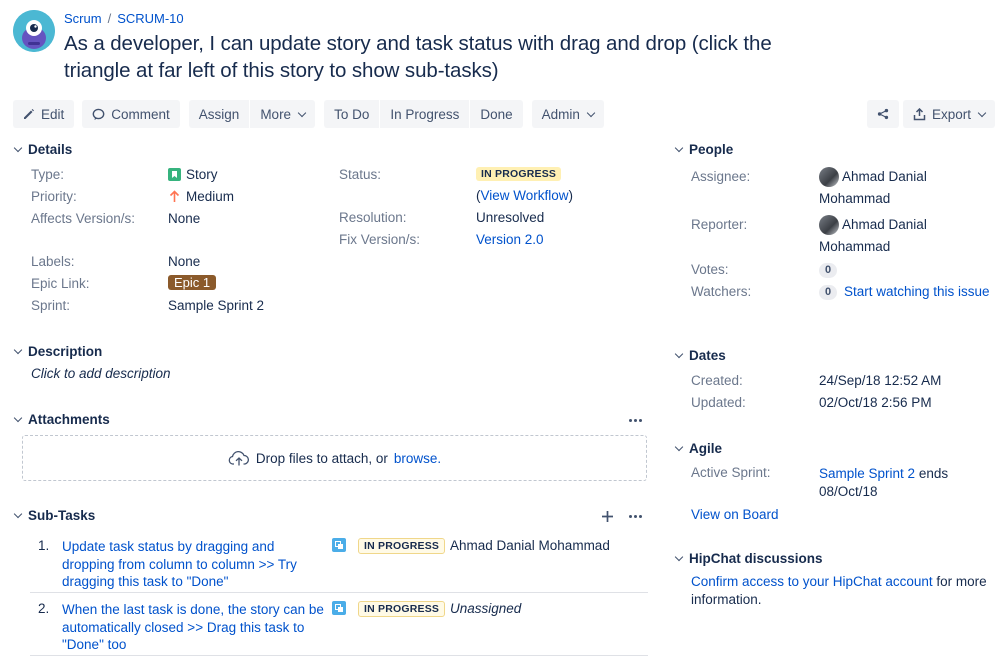 This screenshot has height=663, width=998. I want to click on todo-button: To Do, so click(352, 114).